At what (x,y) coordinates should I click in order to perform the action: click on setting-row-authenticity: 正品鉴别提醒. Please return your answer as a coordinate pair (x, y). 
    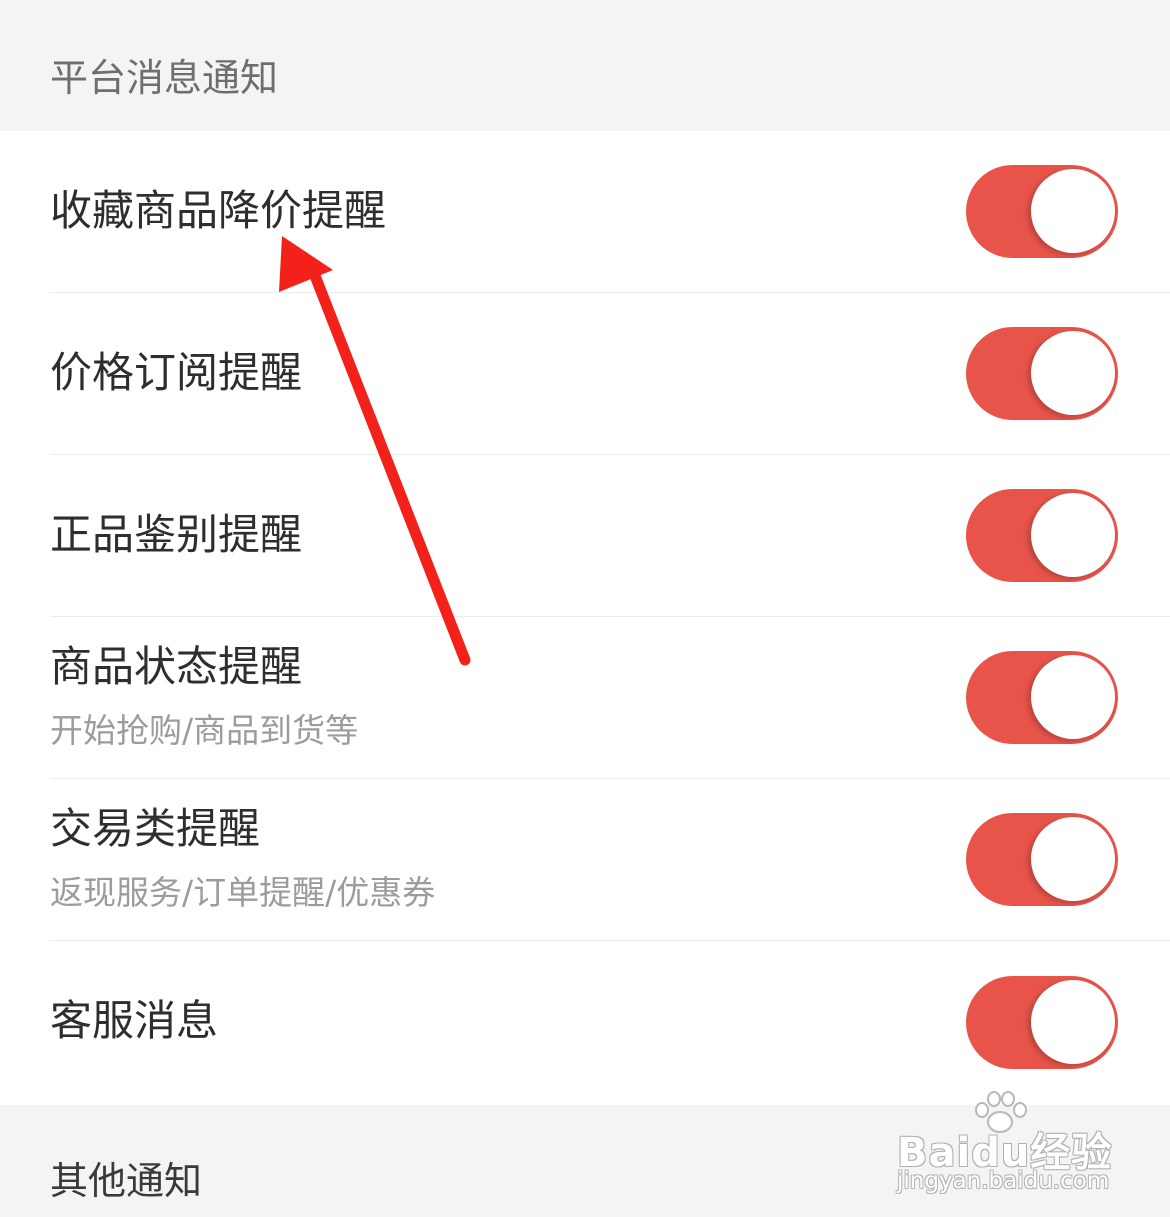
    Looking at the image, I should click on (585, 536).